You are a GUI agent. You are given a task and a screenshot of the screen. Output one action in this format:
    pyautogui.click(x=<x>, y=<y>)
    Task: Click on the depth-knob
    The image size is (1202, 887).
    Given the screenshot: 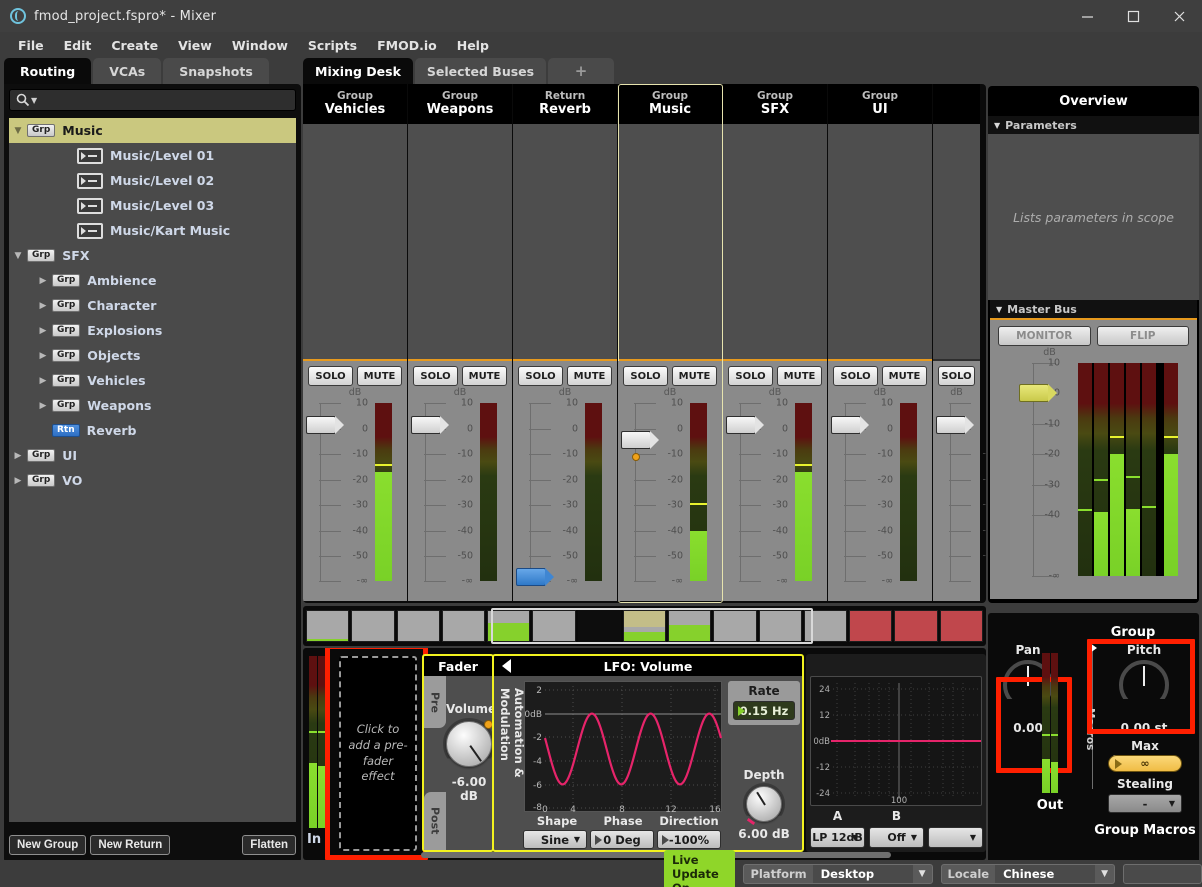 What is the action you would take?
    pyautogui.click(x=764, y=804)
    